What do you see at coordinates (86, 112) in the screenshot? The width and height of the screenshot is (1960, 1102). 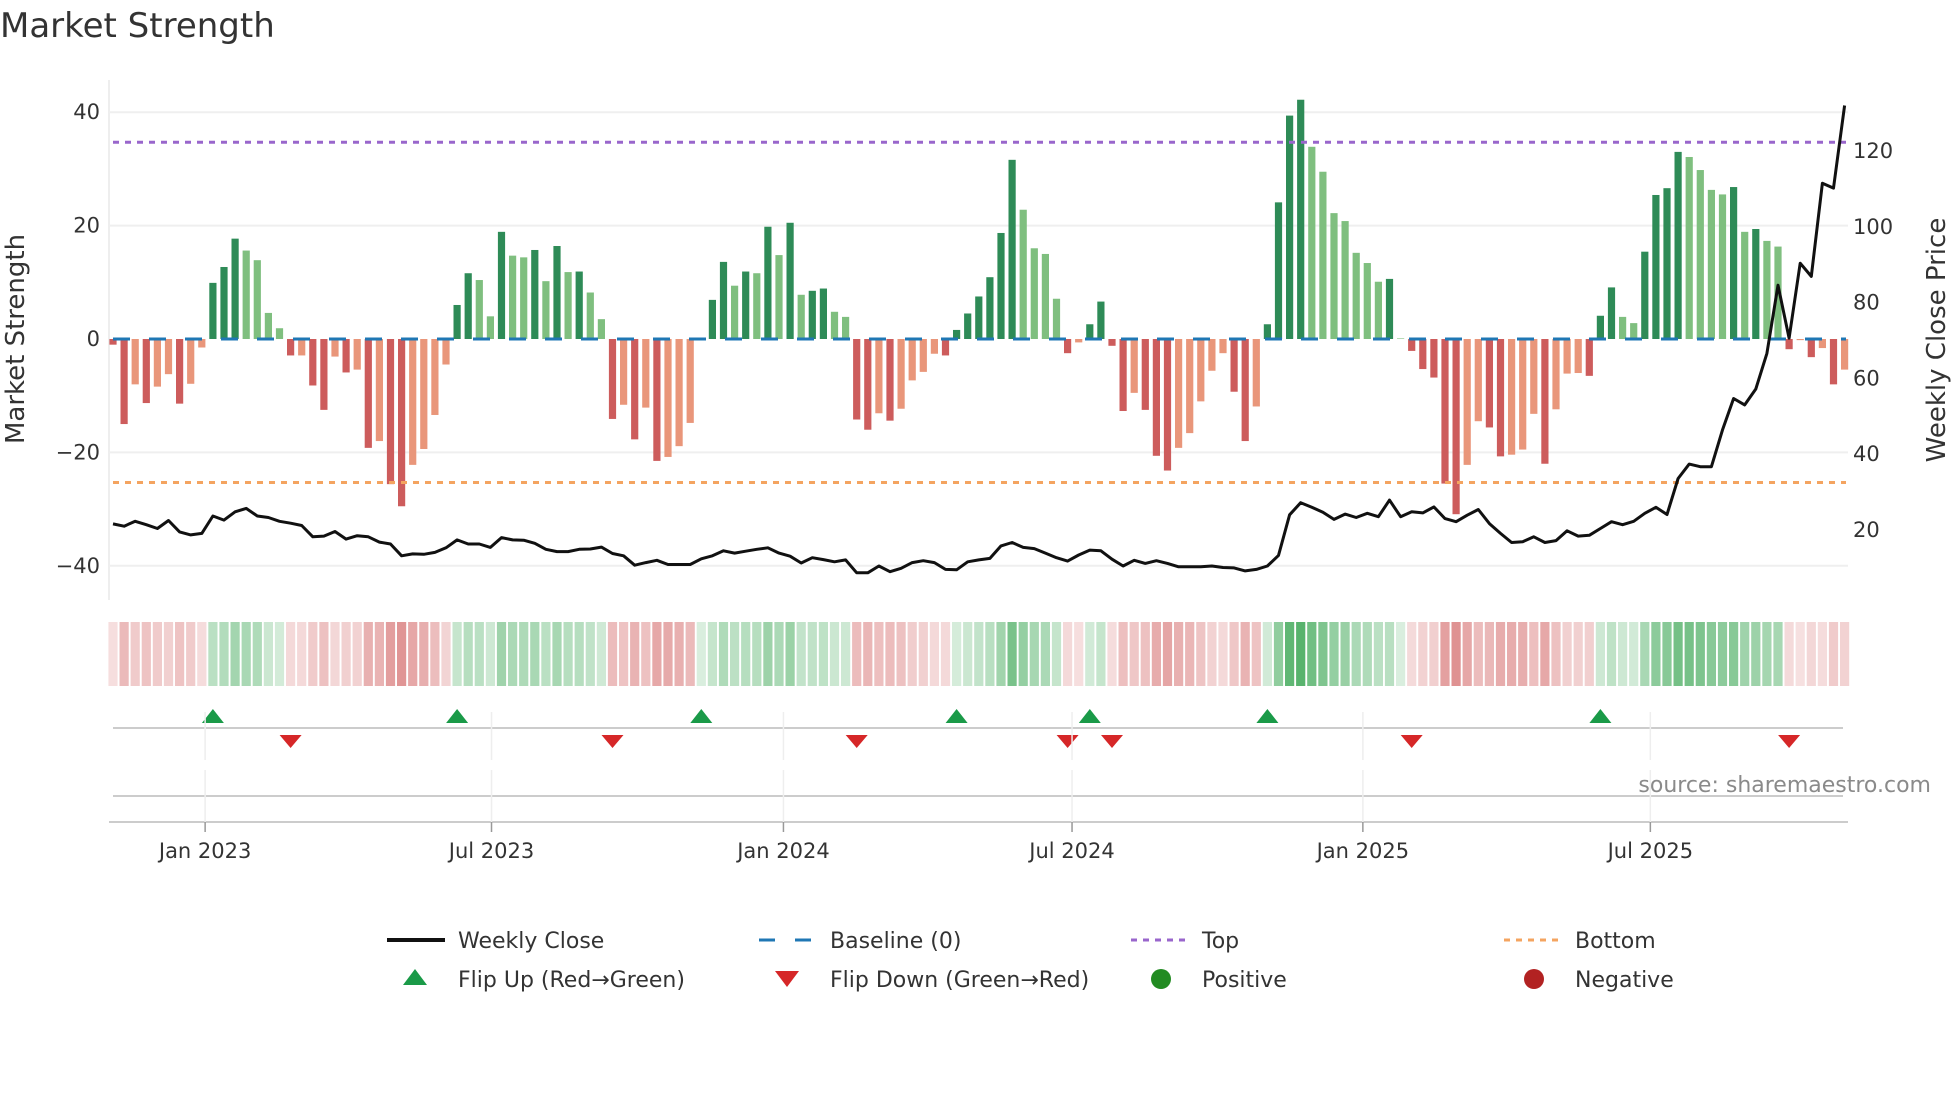 I see `y-tick-label: 40` at bounding box center [86, 112].